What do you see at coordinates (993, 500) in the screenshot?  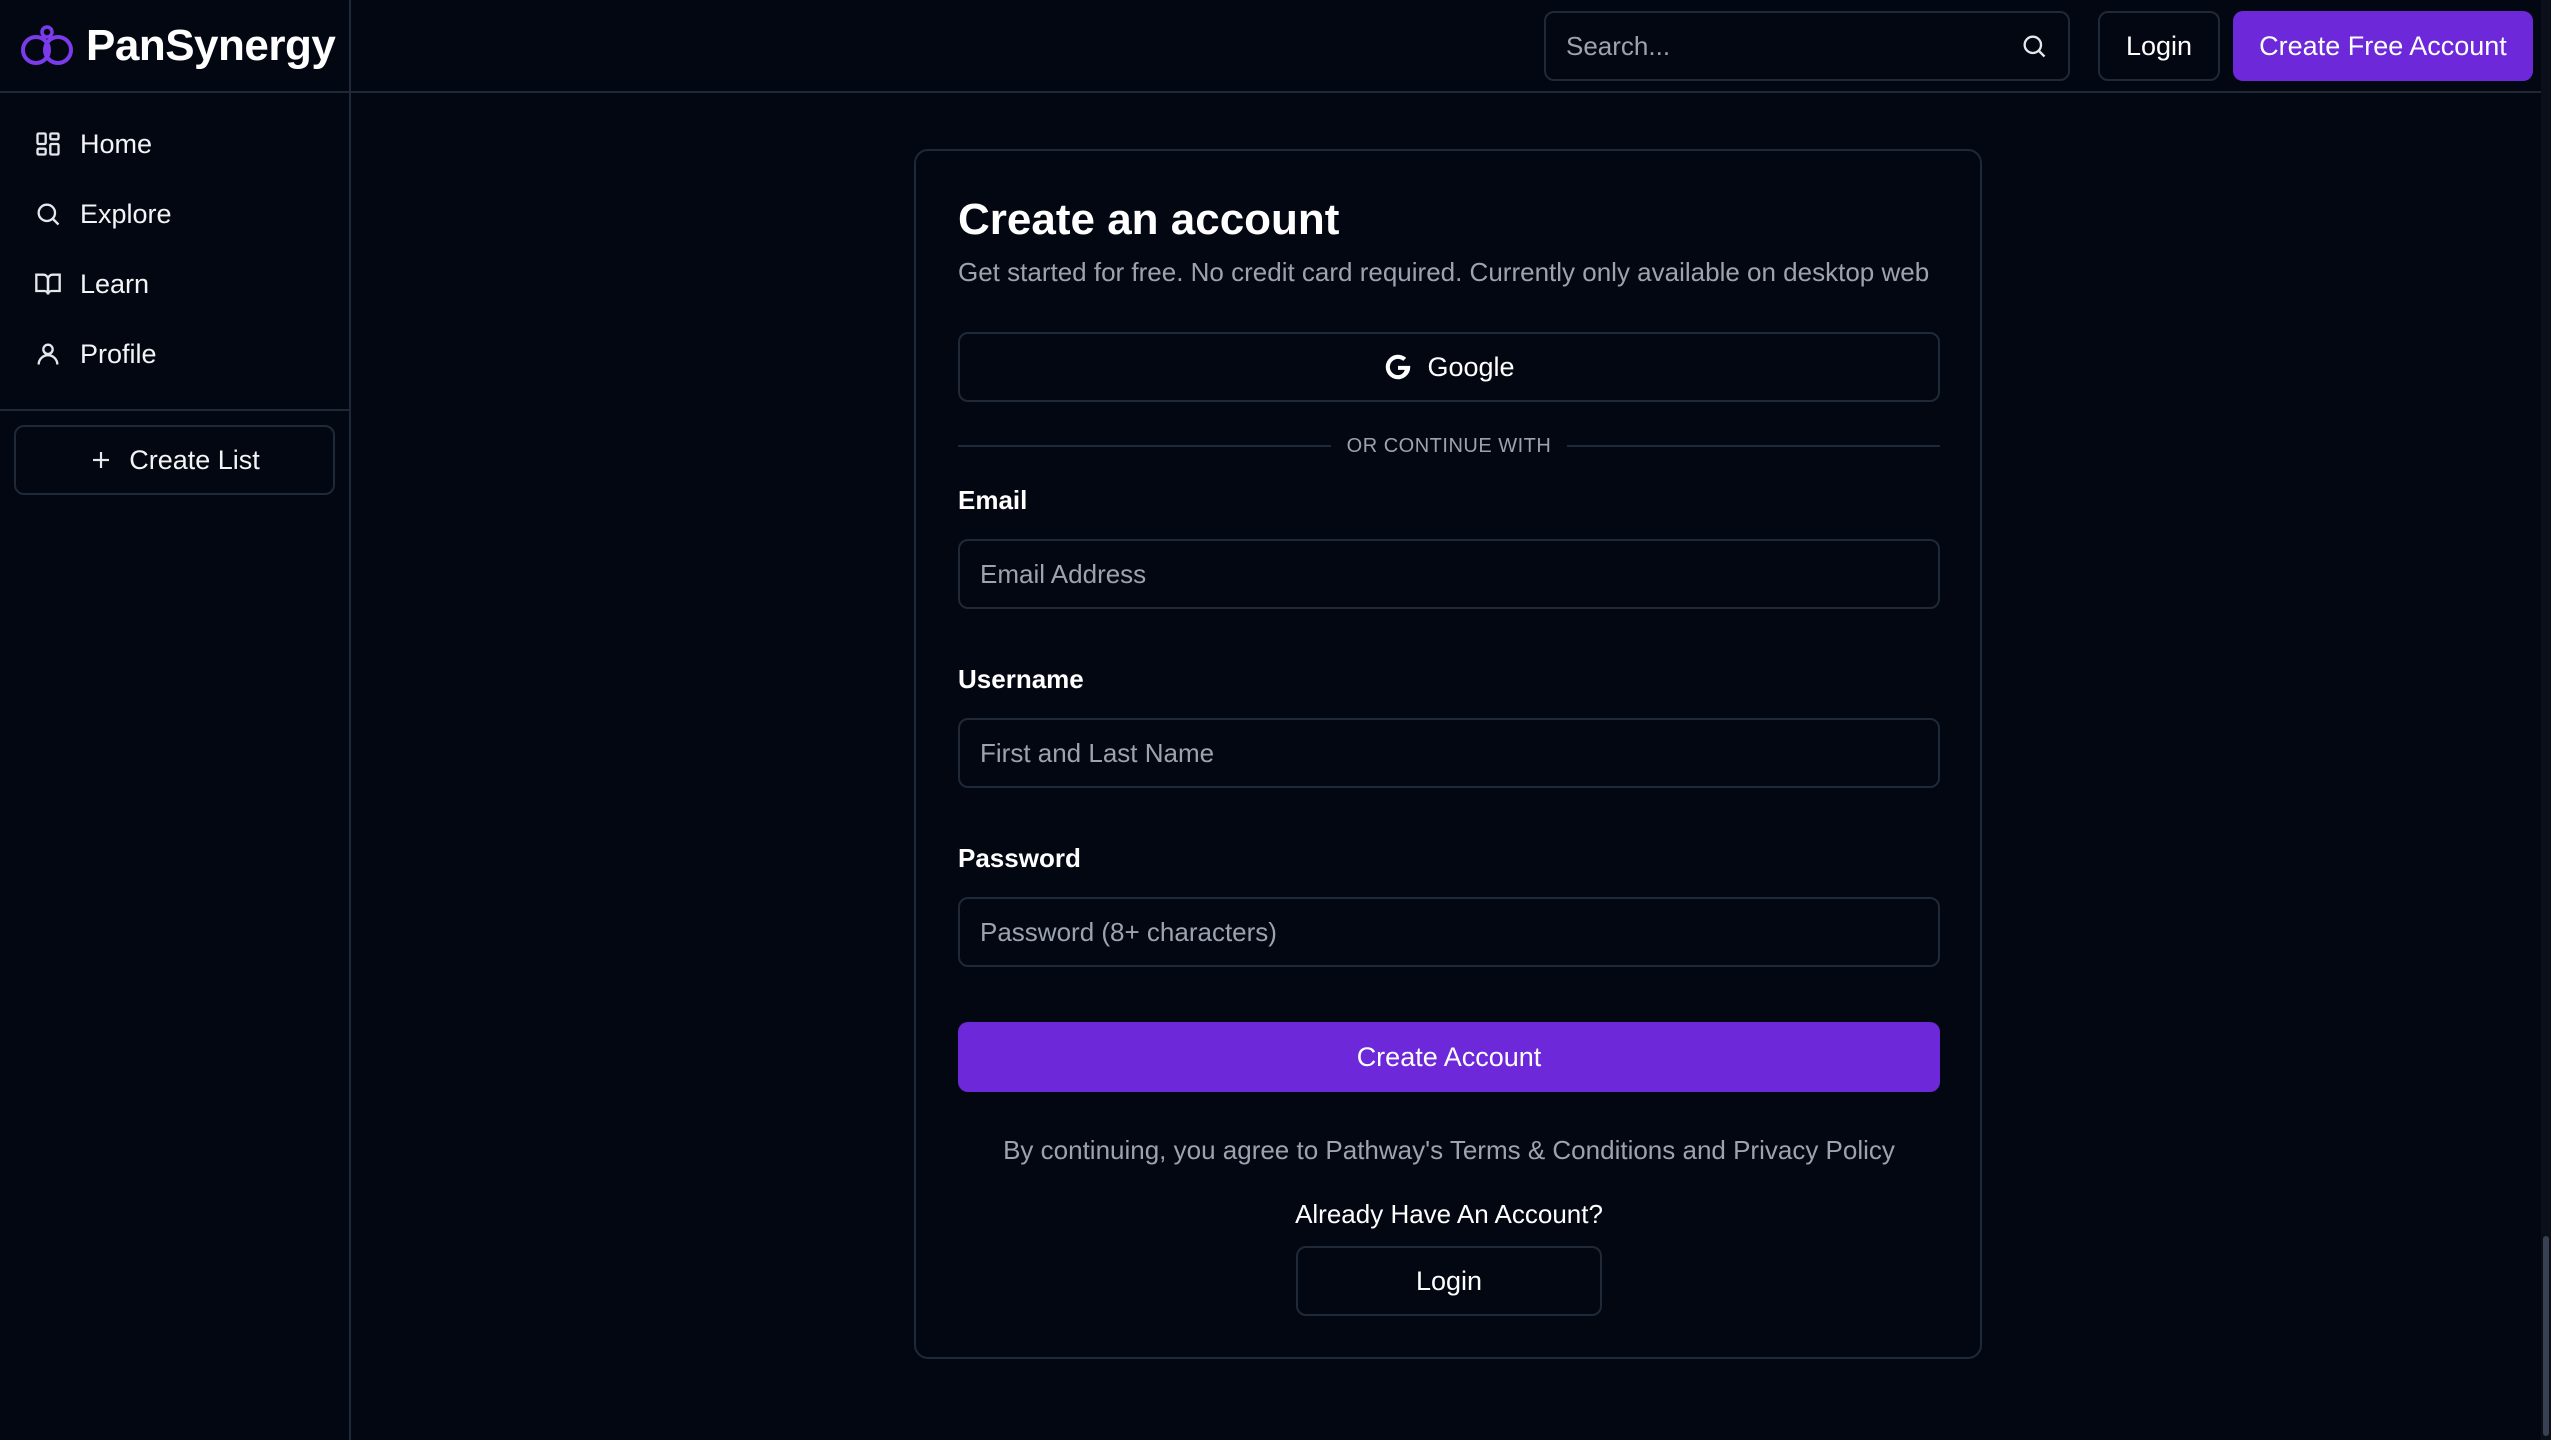 I see `email-label: Email` at bounding box center [993, 500].